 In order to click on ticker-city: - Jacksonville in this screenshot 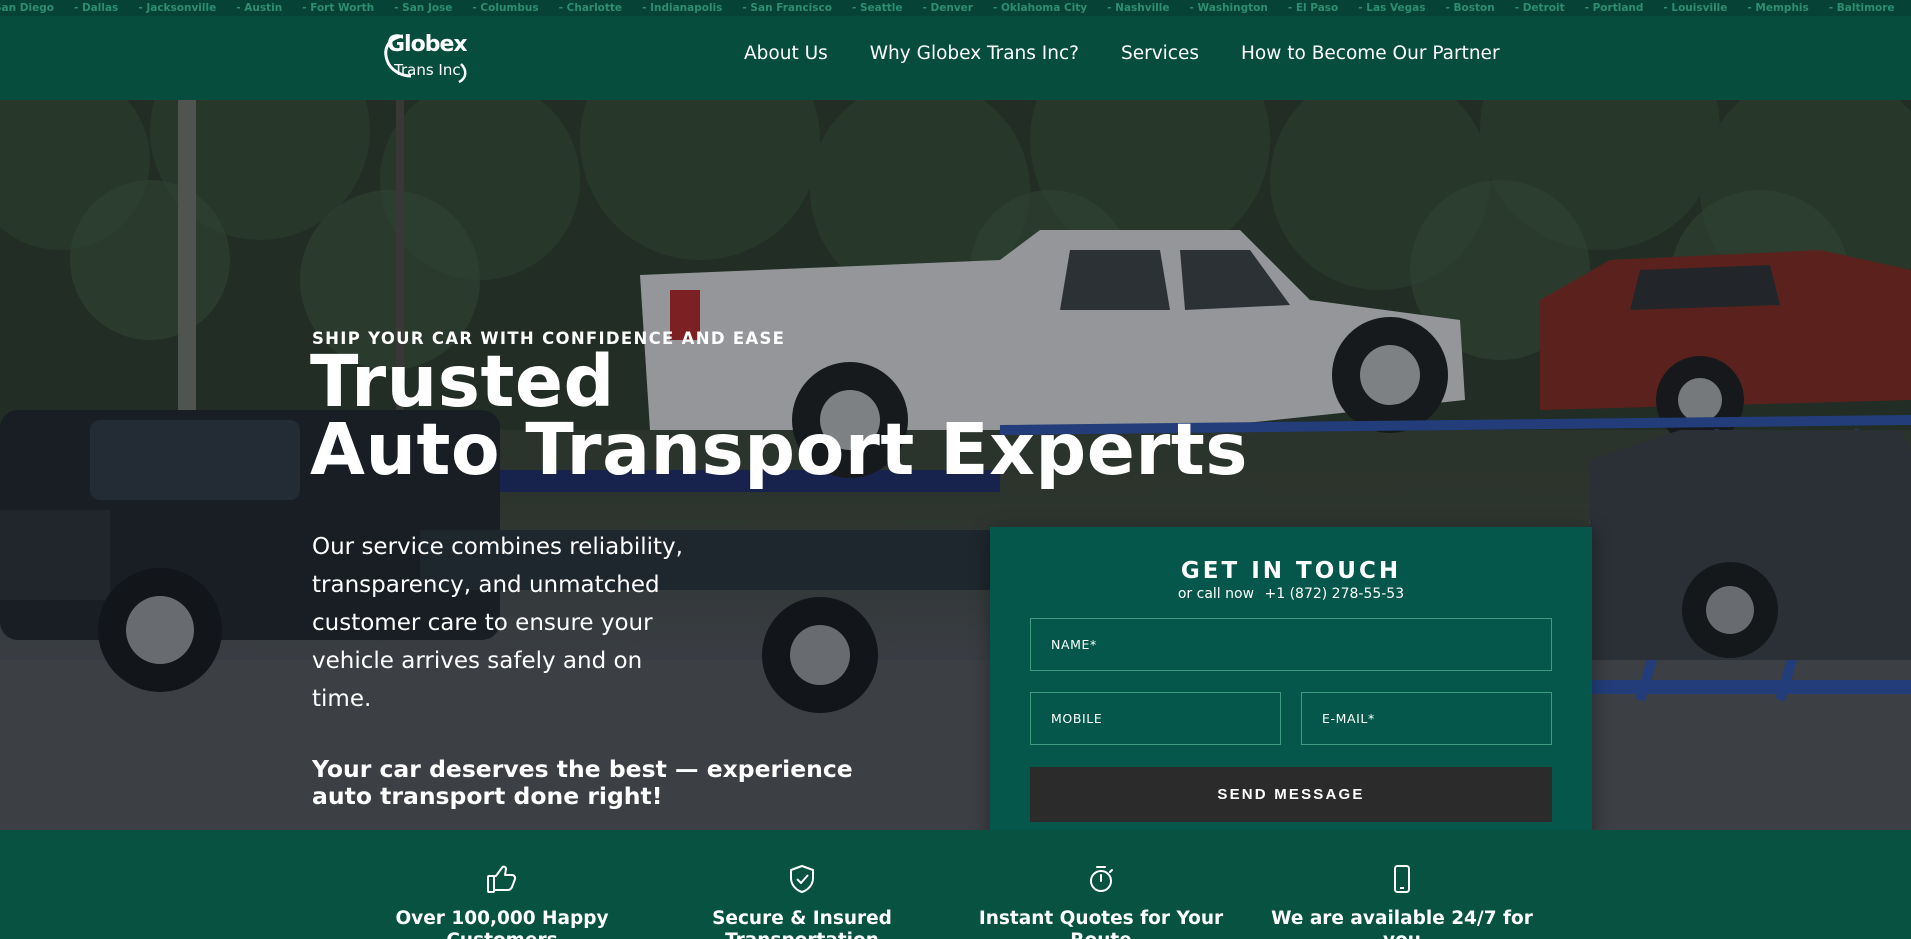, I will do `click(177, 8)`.